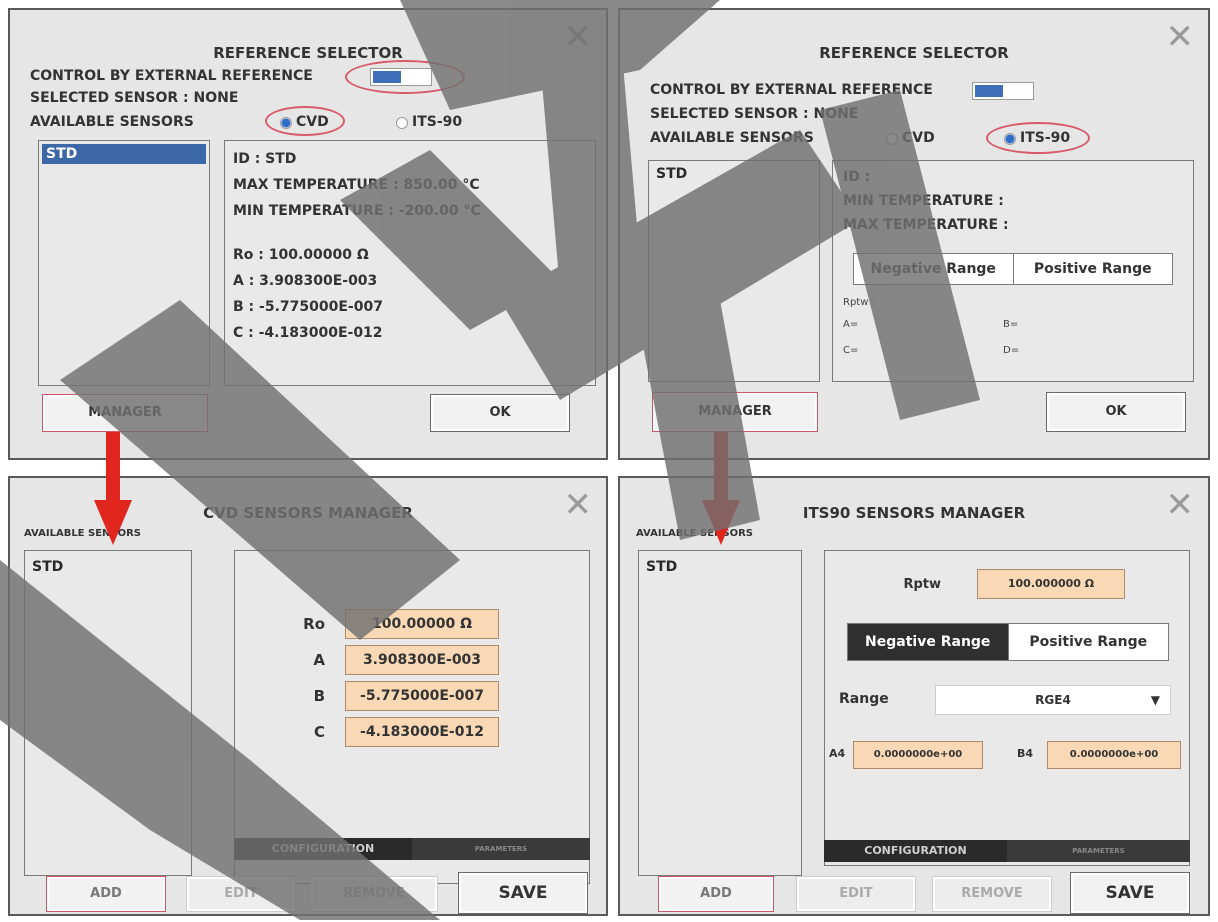  Describe the element at coordinates (308, 513) in the screenshot. I see `panel-title: CVD SENSORS MANAGER` at that location.